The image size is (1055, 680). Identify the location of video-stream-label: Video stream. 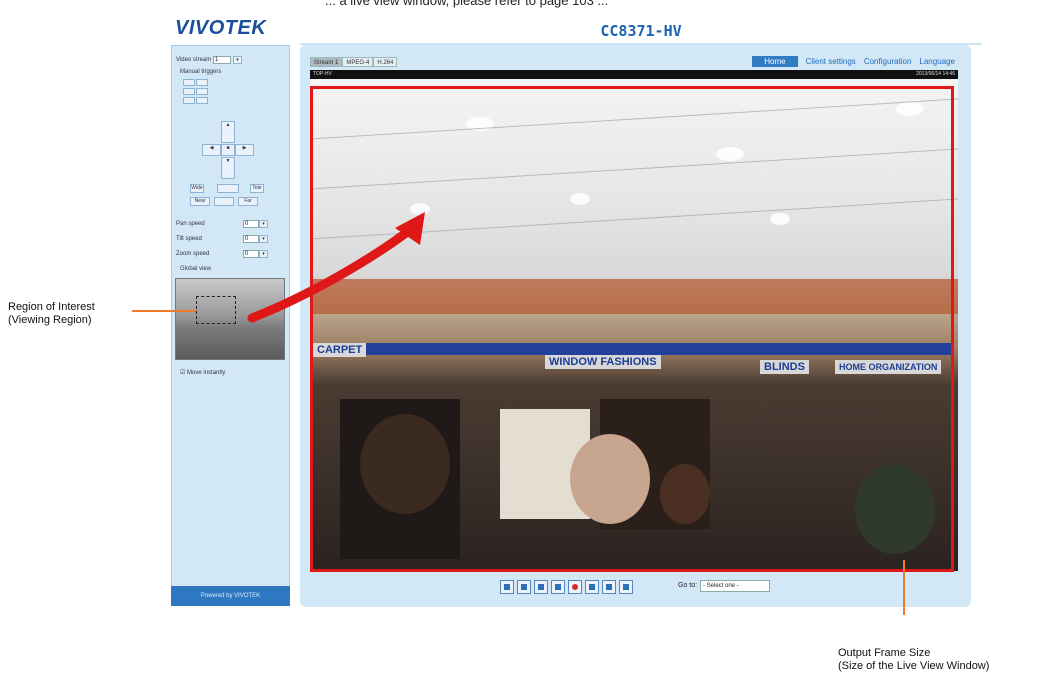
(194, 60).